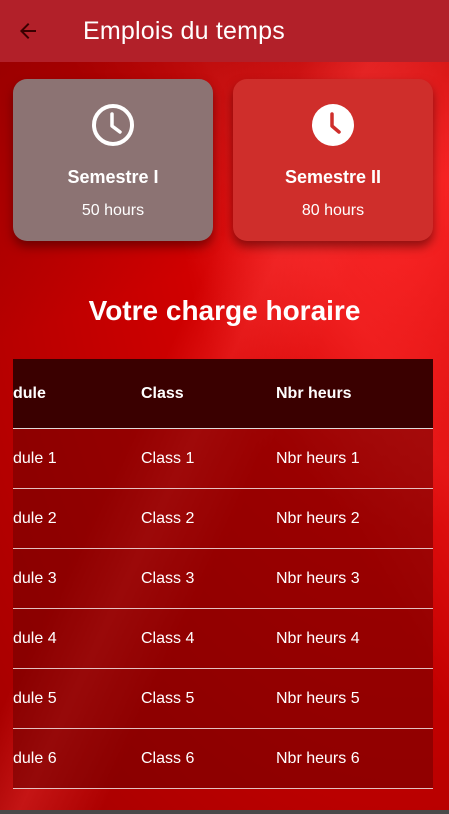 The height and width of the screenshot is (814, 449). I want to click on semester-hours: 50 hours, so click(113, 210).